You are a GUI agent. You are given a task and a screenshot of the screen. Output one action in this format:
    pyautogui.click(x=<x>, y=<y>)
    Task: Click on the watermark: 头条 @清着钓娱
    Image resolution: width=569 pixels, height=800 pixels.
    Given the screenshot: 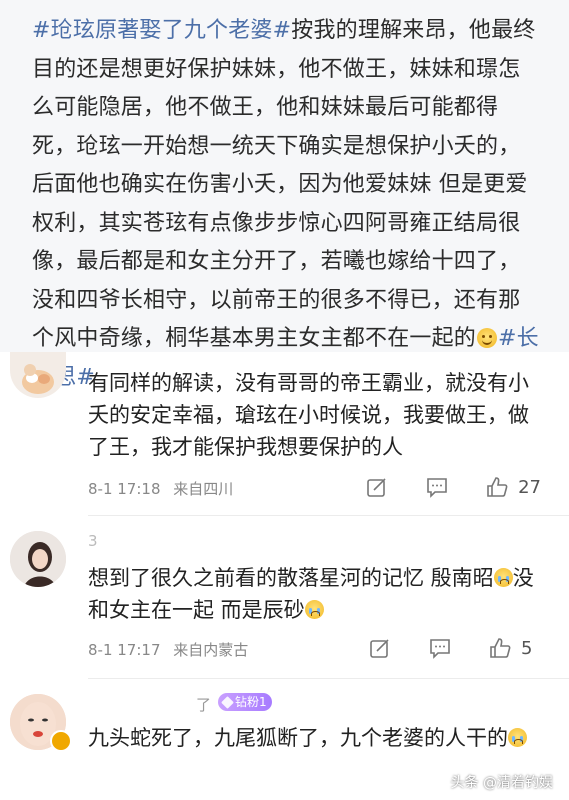 What is the action you would take?
    pyautogui.click(x=502, y=782)
    